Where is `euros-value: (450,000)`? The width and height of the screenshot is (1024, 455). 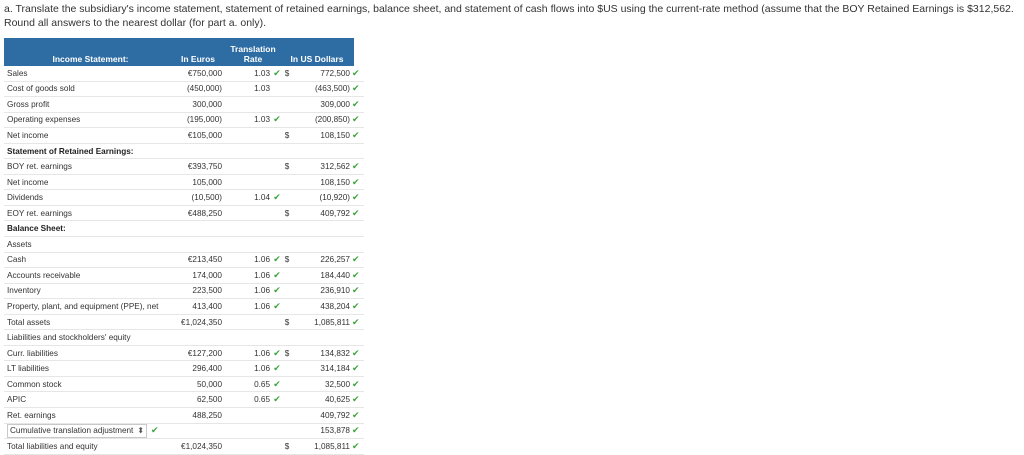
euros-value: (450,000) is located at coordinates (200, 88).